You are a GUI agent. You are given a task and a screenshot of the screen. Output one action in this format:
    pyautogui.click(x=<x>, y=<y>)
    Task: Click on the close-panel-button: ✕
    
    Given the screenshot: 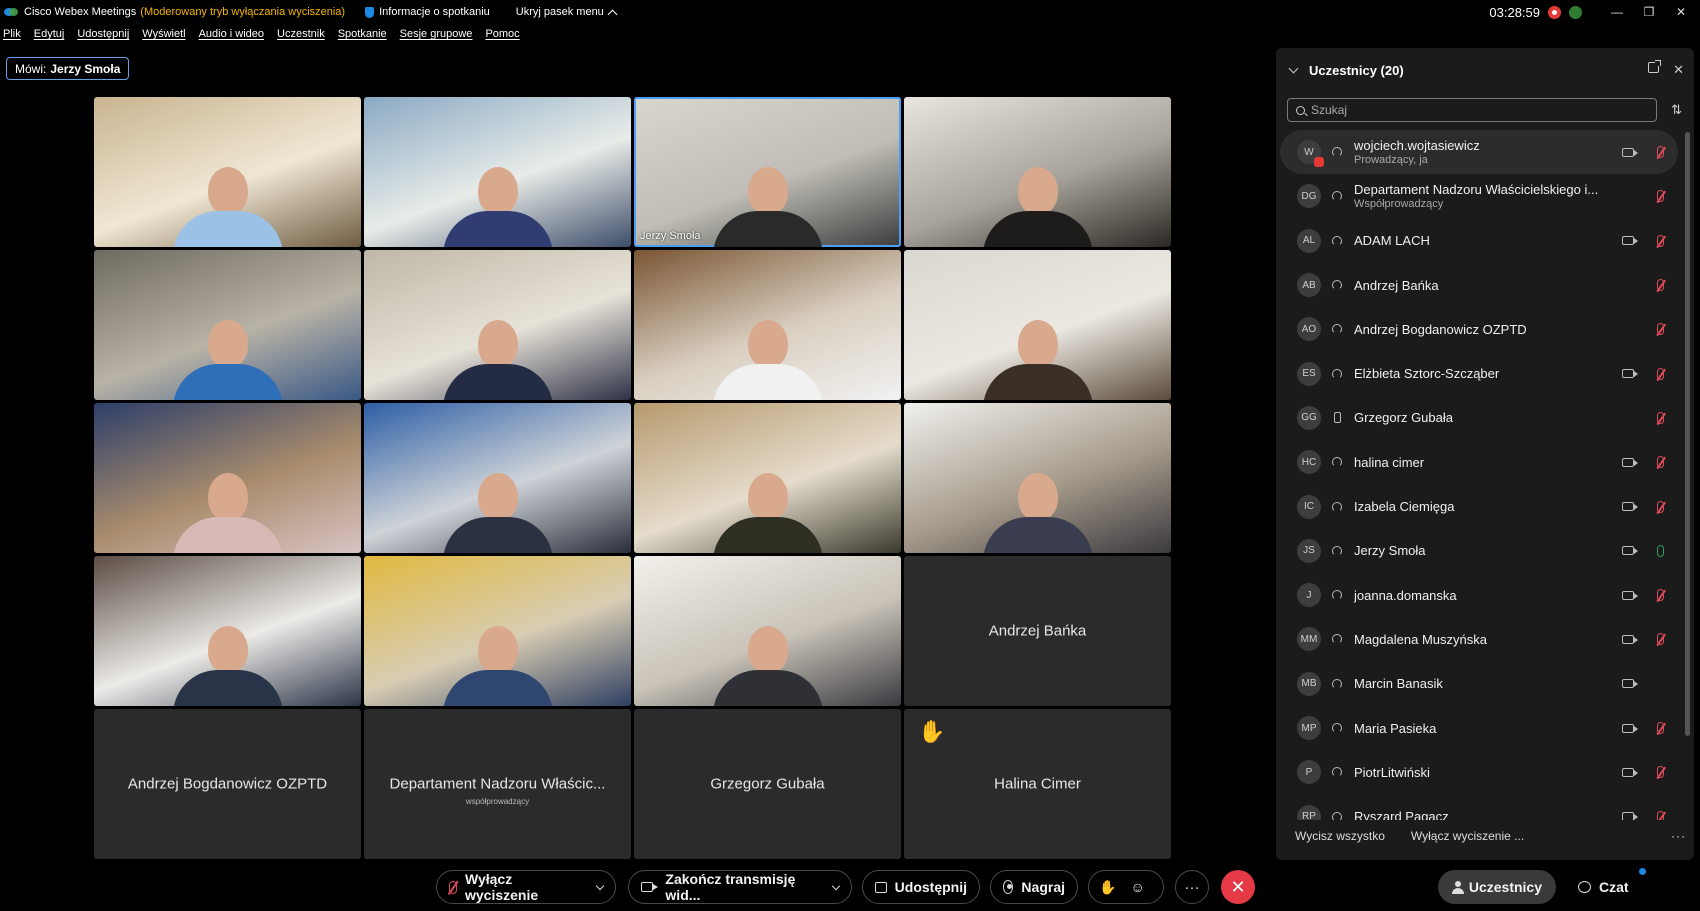 What is the action you would take?
    pyautogui.click(x=1678, y=70)
    